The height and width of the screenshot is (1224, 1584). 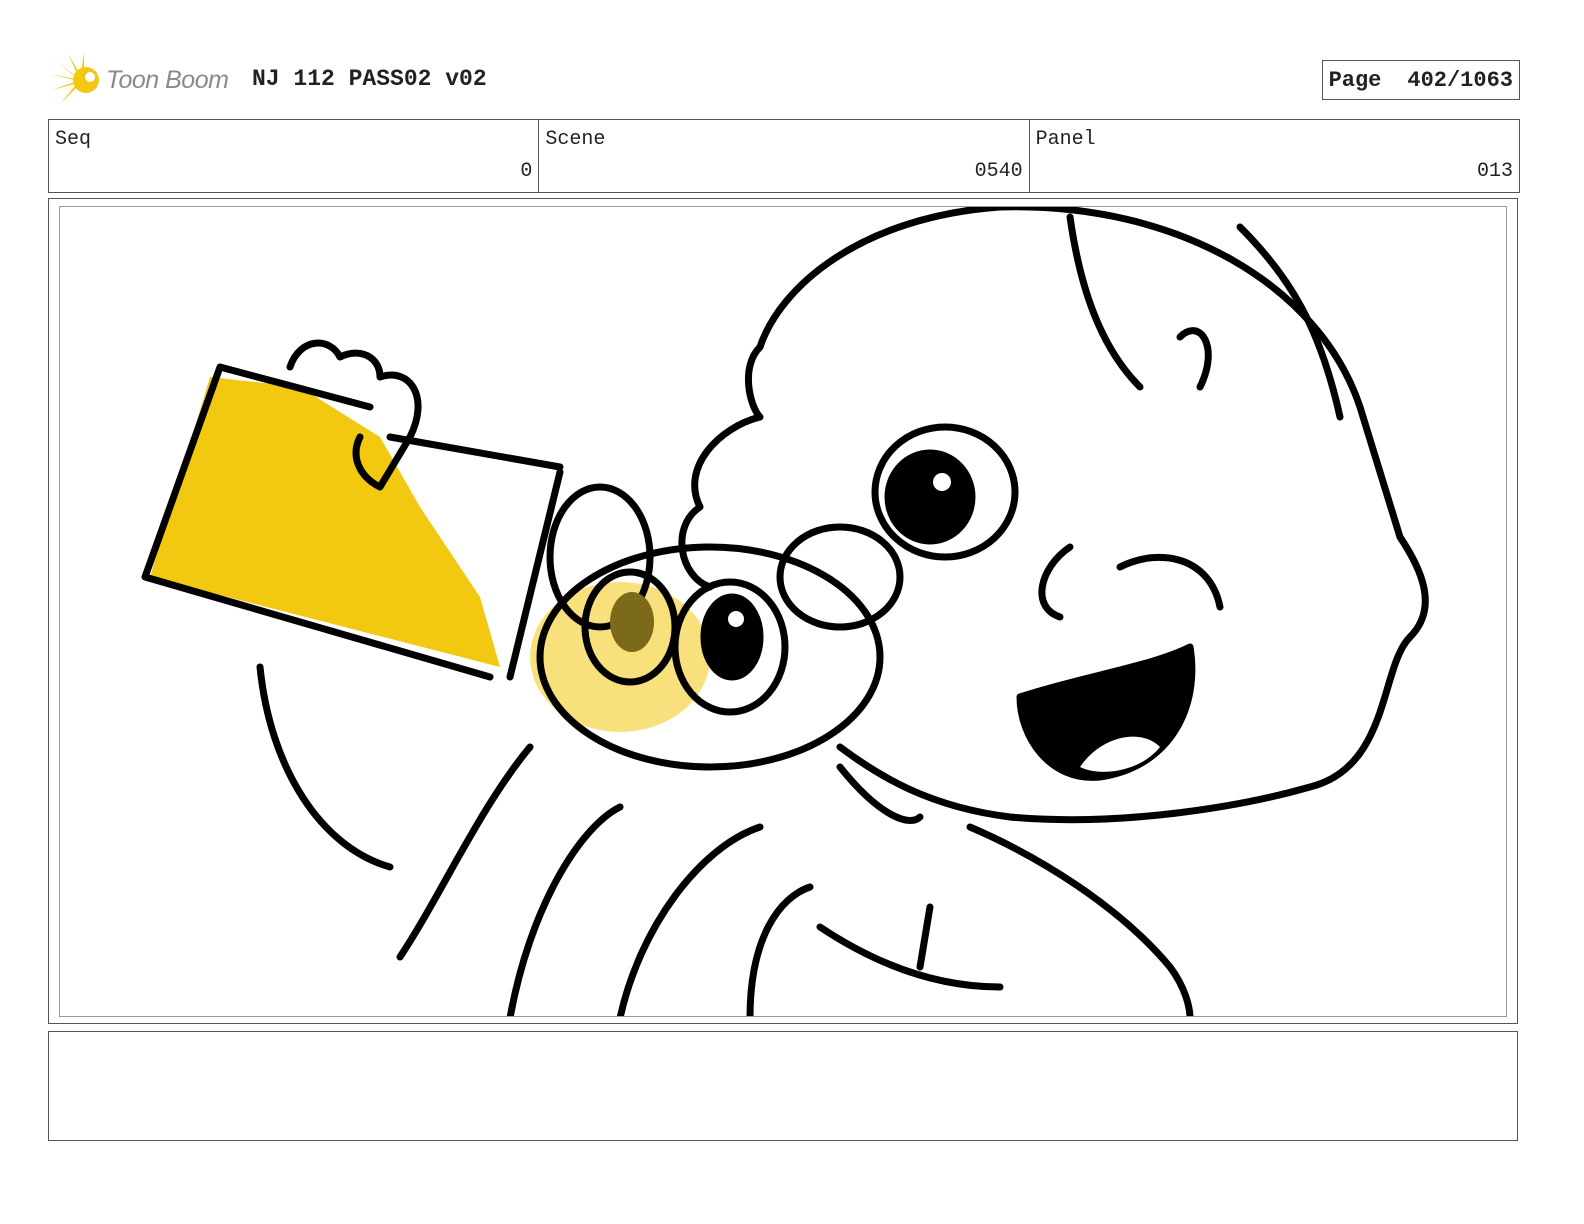 I want to click on arm-shape, so click(x=465, y=852).